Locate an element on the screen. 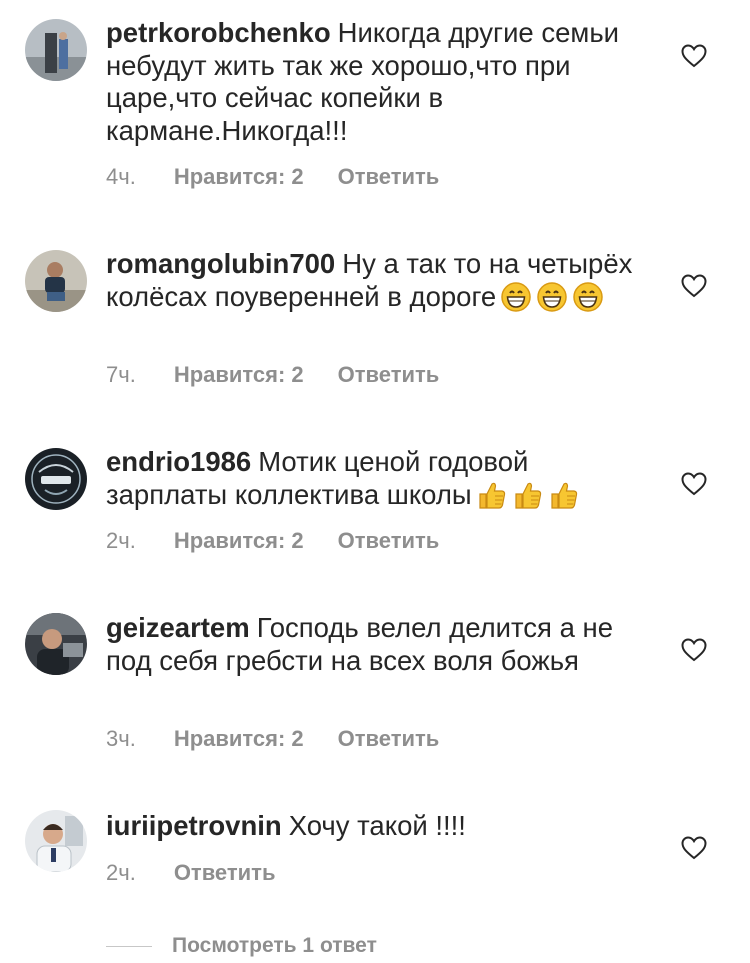 Image resolution: width=750 pixels, height=963 pixels. view-replies-button: Посмотреть 1 ответ is located at coordinates (241, 946).